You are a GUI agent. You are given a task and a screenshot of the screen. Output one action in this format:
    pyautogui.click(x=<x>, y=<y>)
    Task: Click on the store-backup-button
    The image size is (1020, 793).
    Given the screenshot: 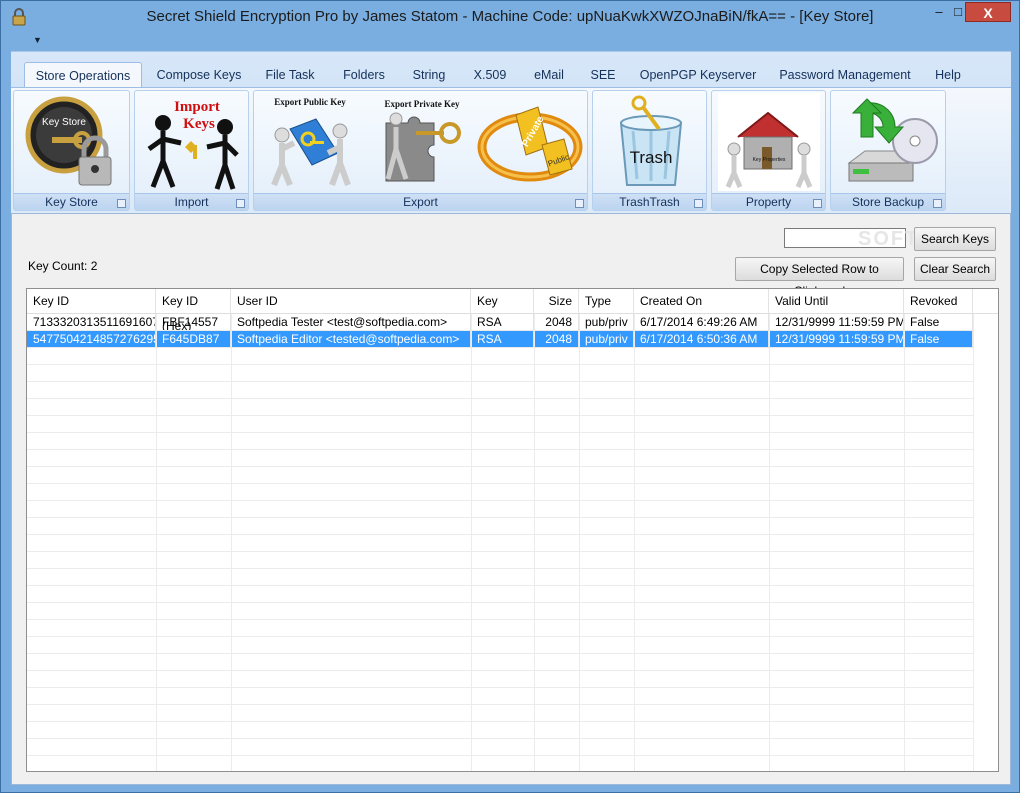 What is the action you would take?
    pyautogui.click(x=889, y=142)
    